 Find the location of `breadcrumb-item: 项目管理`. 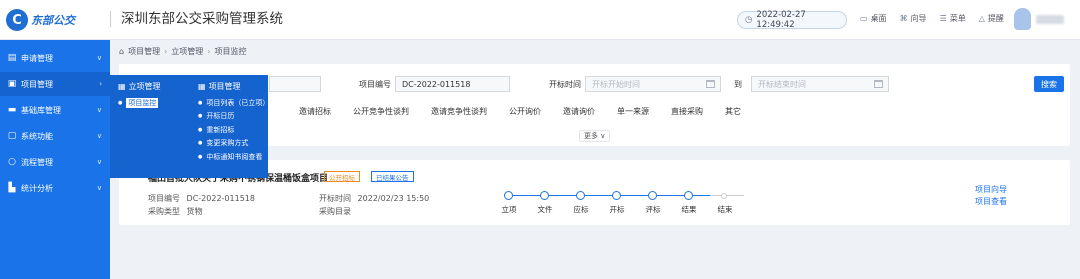

breadcrumb-item: 项目管理 is located at coordinates (144, 51).